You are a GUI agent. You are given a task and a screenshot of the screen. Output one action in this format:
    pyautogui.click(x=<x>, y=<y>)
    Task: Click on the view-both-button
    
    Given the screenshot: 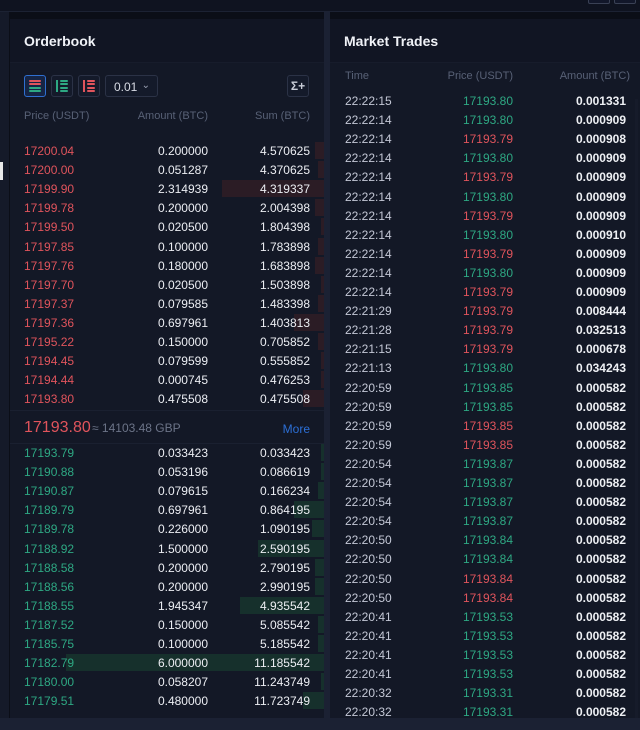 What is the action you would take?
    pyautogui.click(x=35, y=86)
    